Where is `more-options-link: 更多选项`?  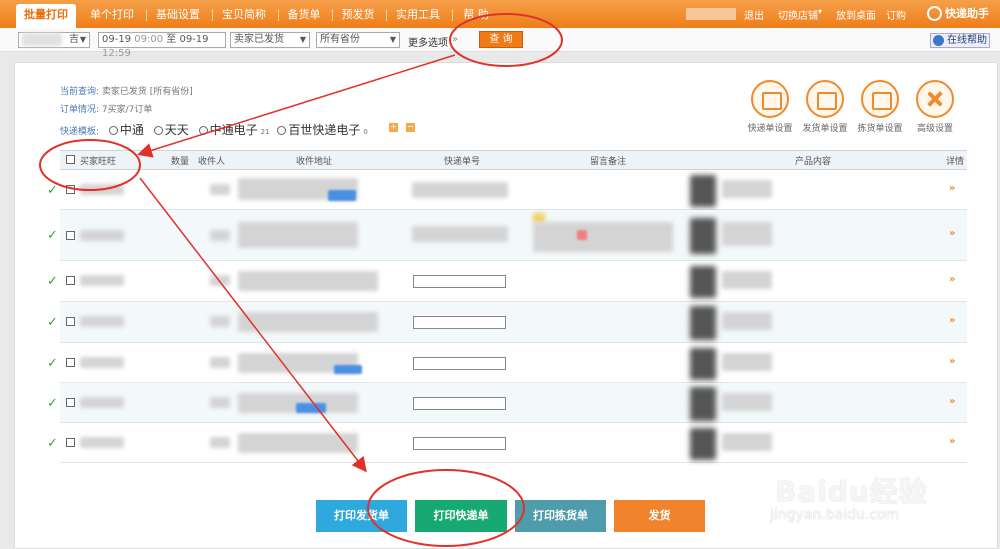 more-options-link: 更多选项 is located at coordinates (428, 41).